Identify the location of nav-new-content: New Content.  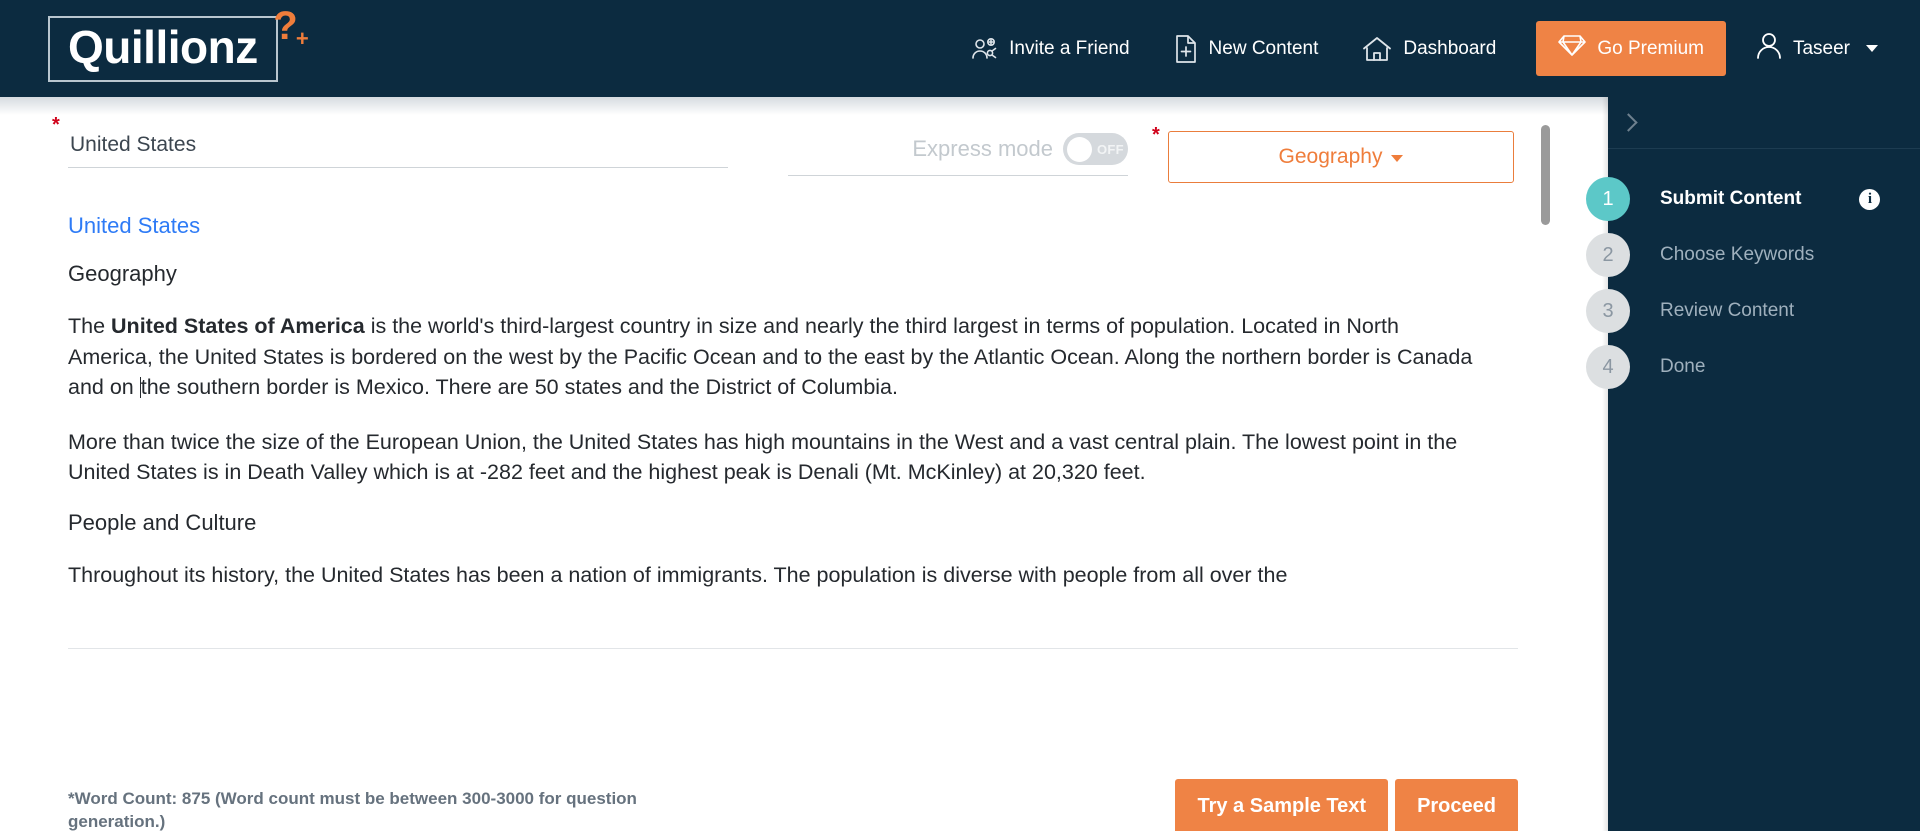
(1246, 48).